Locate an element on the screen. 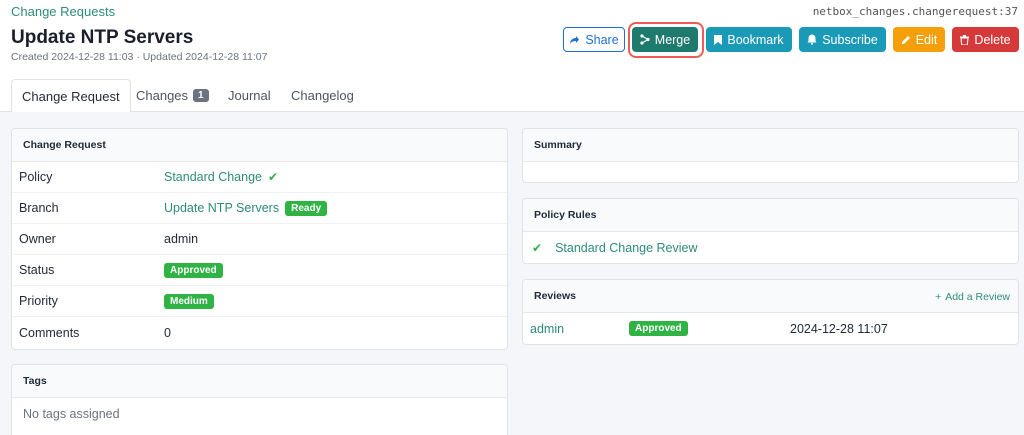  share-button: Share is located at coordinates (594, 39).